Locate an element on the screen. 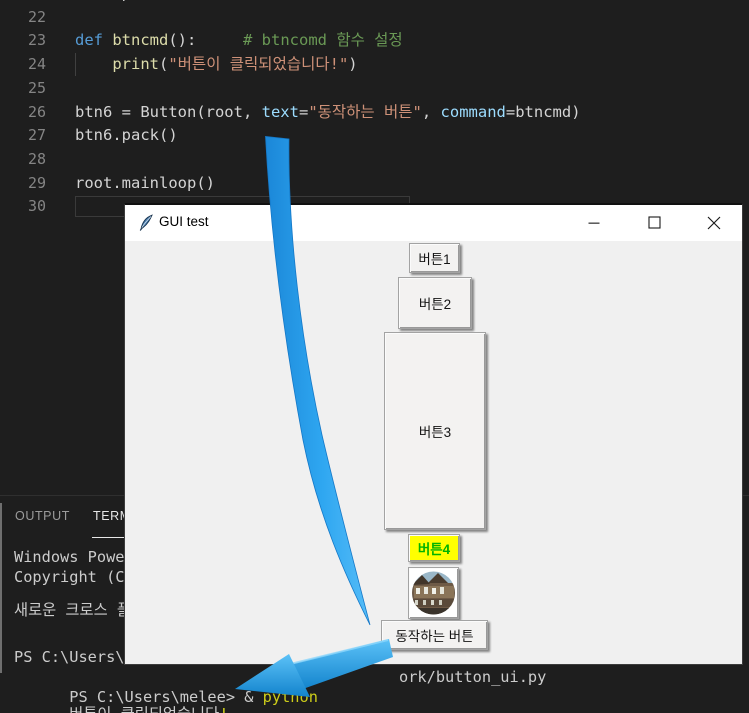 This screenshot has width=749, height=713. gui-button-btn2: 버튼2 is located at coordinates (435, 303).